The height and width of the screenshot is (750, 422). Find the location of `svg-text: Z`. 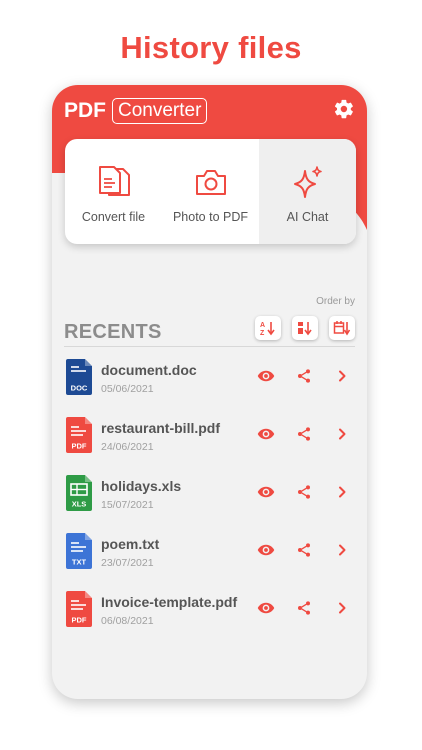

svg-text: Z is located at coordinates (262, 333).